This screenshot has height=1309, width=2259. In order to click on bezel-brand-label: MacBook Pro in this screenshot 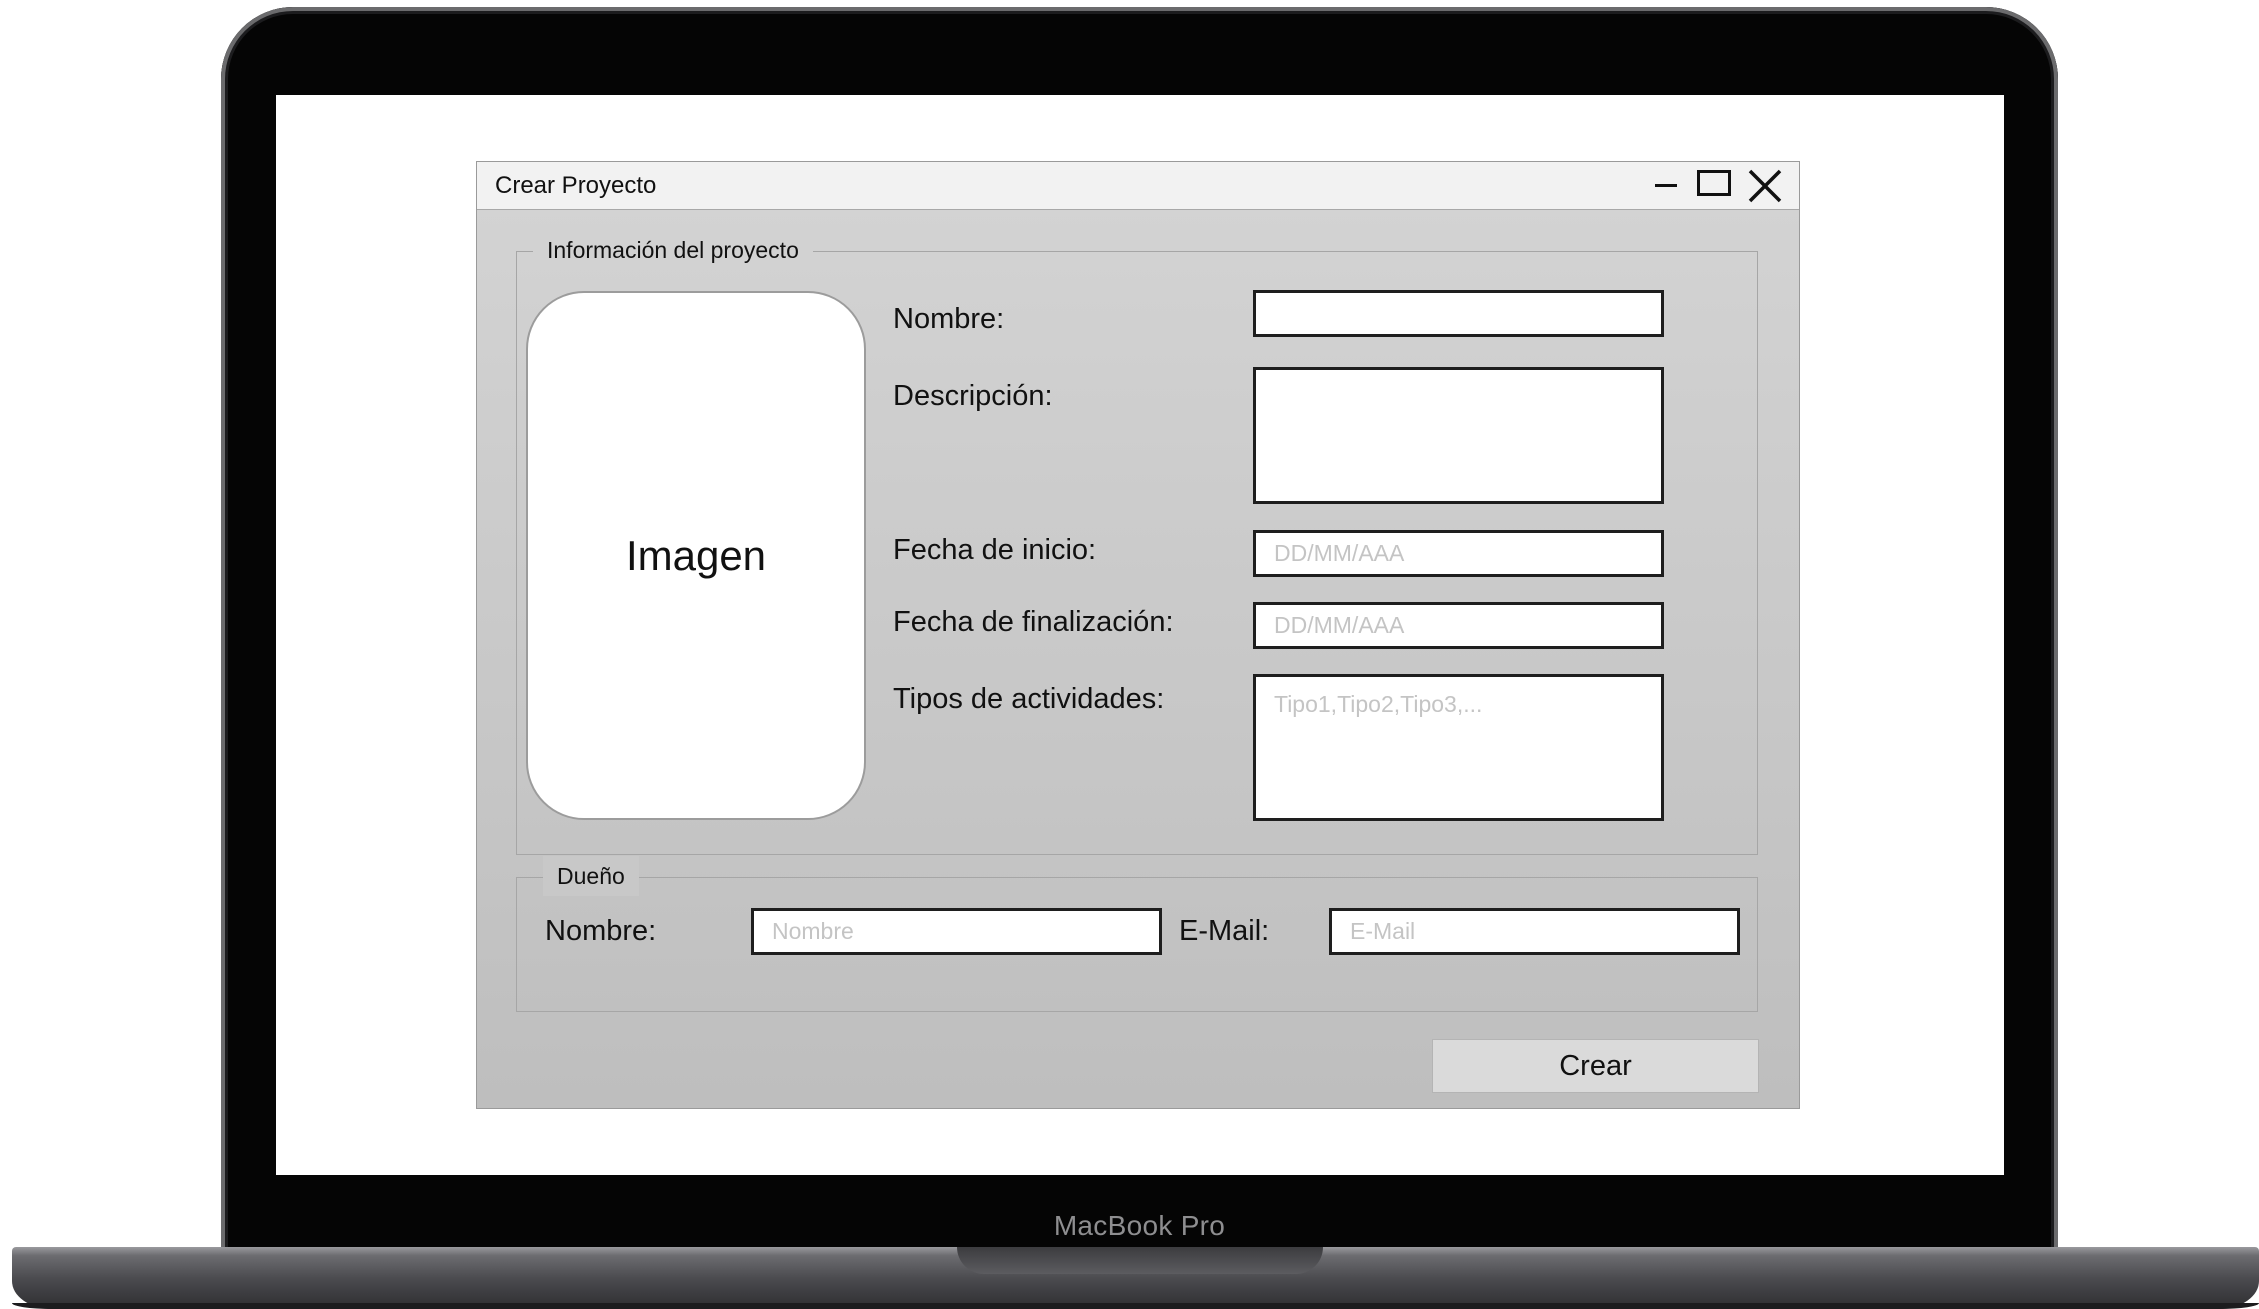, I will do `click(1139, 1225)`.